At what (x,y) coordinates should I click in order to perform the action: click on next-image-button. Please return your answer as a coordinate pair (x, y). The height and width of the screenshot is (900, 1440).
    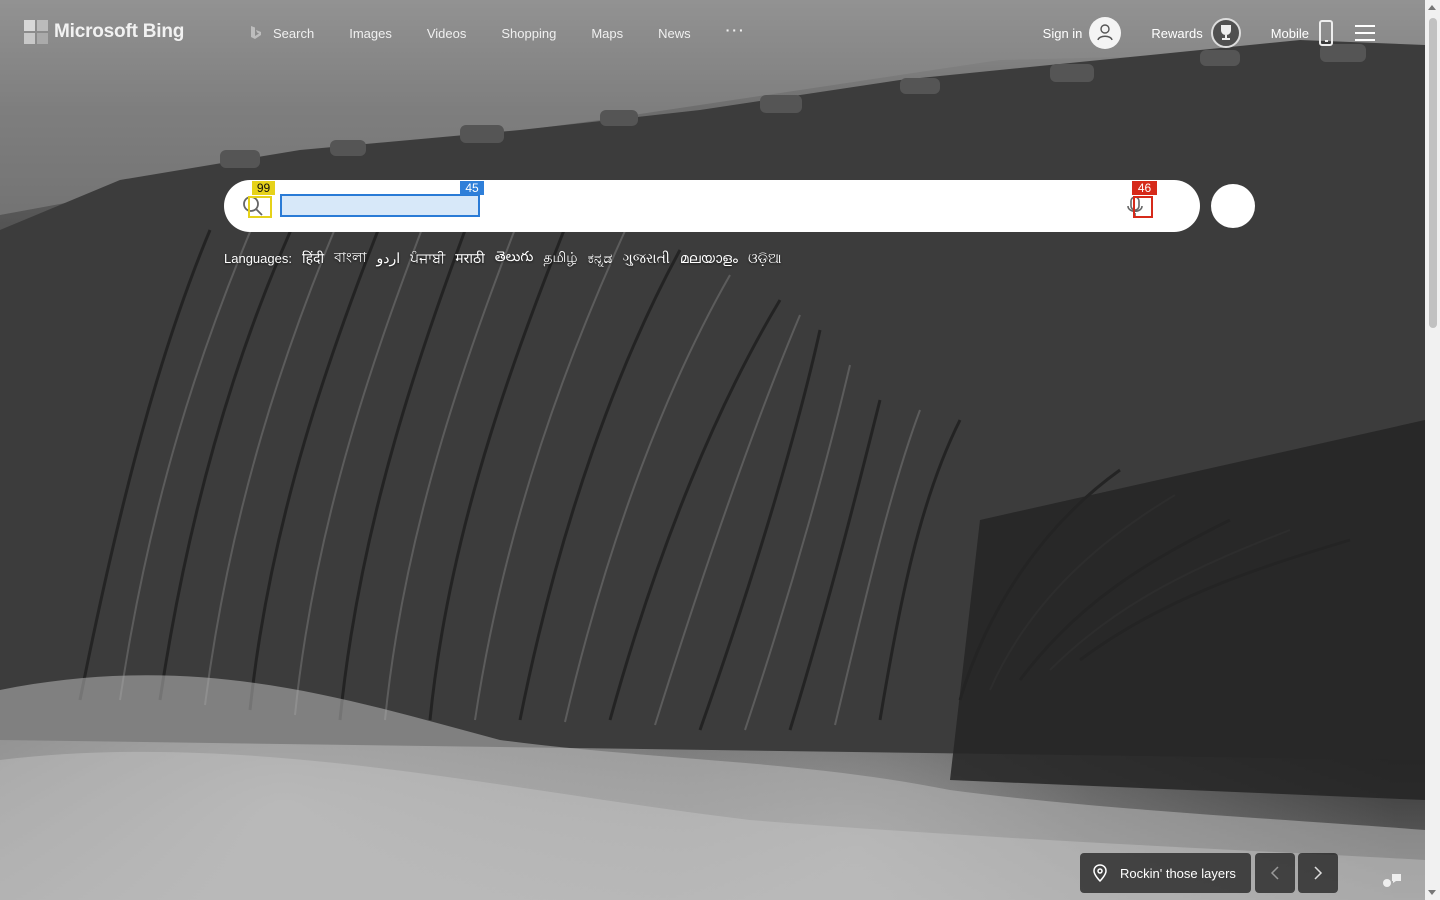
    Looking at the image, I should click on (1318, 873).